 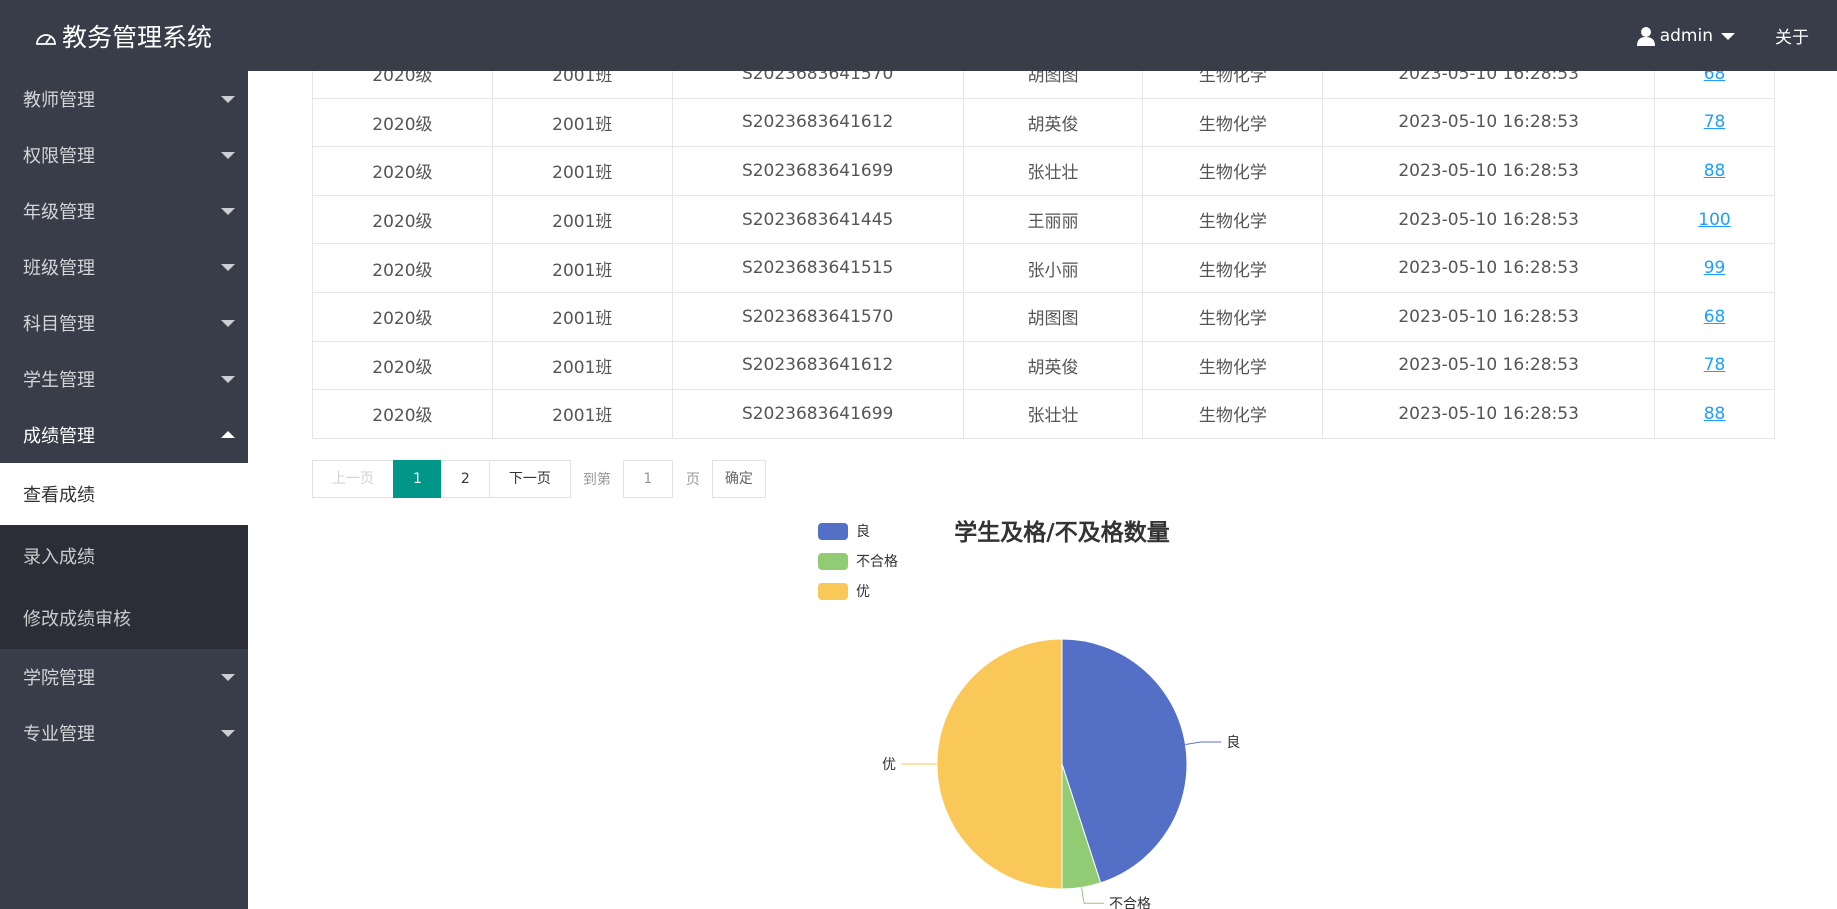 I want to click on sidebar-item-label: 权限管理, so click(x=59, y=156).